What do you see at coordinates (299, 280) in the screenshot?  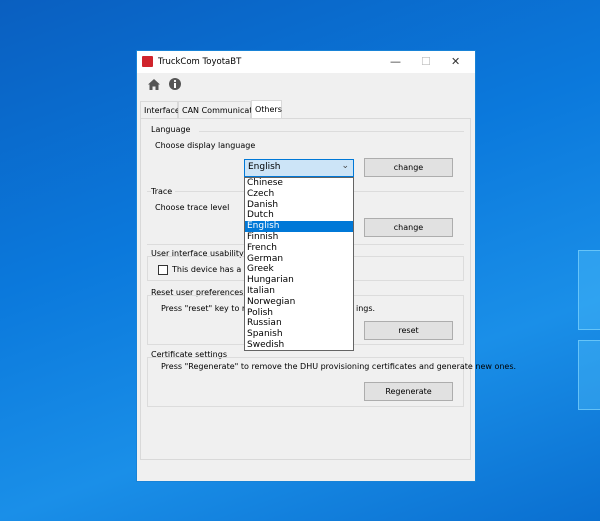 I see `language-option: Hungarian` at bounding box center [299, 280].